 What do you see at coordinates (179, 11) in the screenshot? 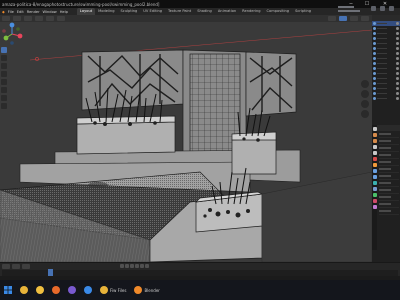
I see `tab-texture-paint: Texture Paint` at bounding box center [179, 11].